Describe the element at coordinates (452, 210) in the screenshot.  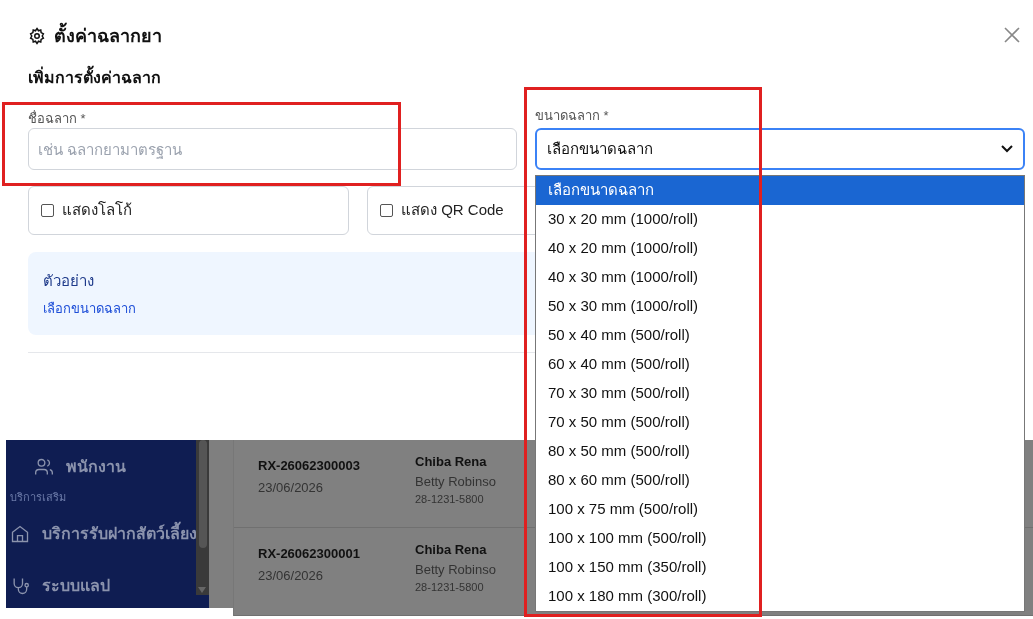
I see `checkbox-label: แสดง QR Code` at that location.